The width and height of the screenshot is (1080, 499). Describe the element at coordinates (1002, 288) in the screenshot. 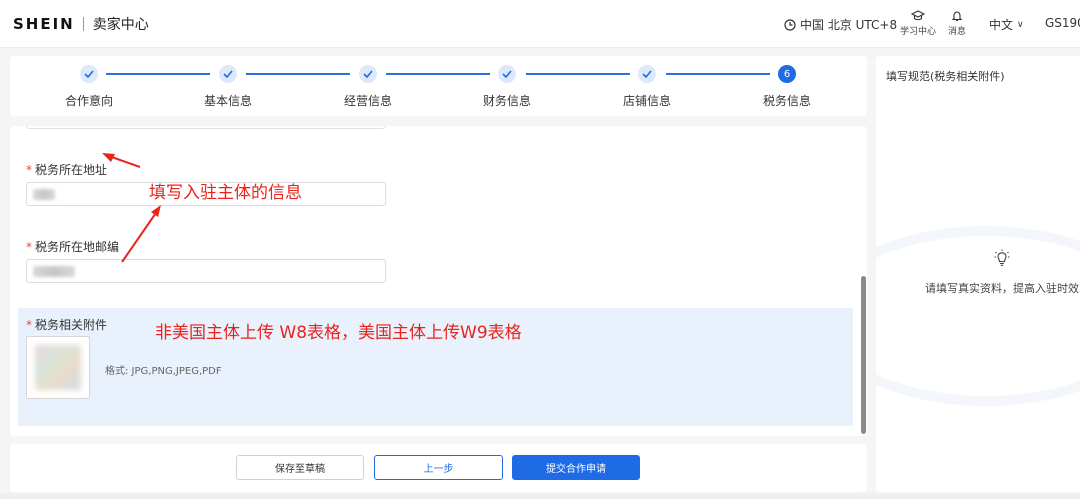

I see `guidelines-tip: 请填写真实资料，提高入驻时效` at that location.